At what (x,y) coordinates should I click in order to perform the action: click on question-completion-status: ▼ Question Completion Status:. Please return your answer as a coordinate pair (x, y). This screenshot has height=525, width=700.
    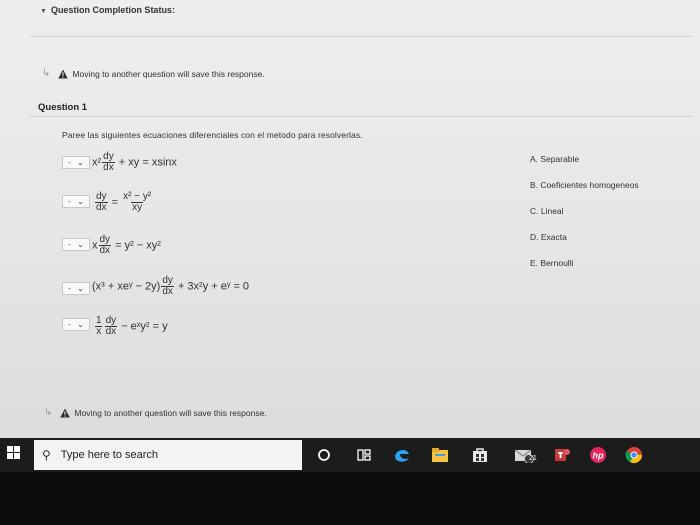
    Looking at the image, I should click on (107, 10).